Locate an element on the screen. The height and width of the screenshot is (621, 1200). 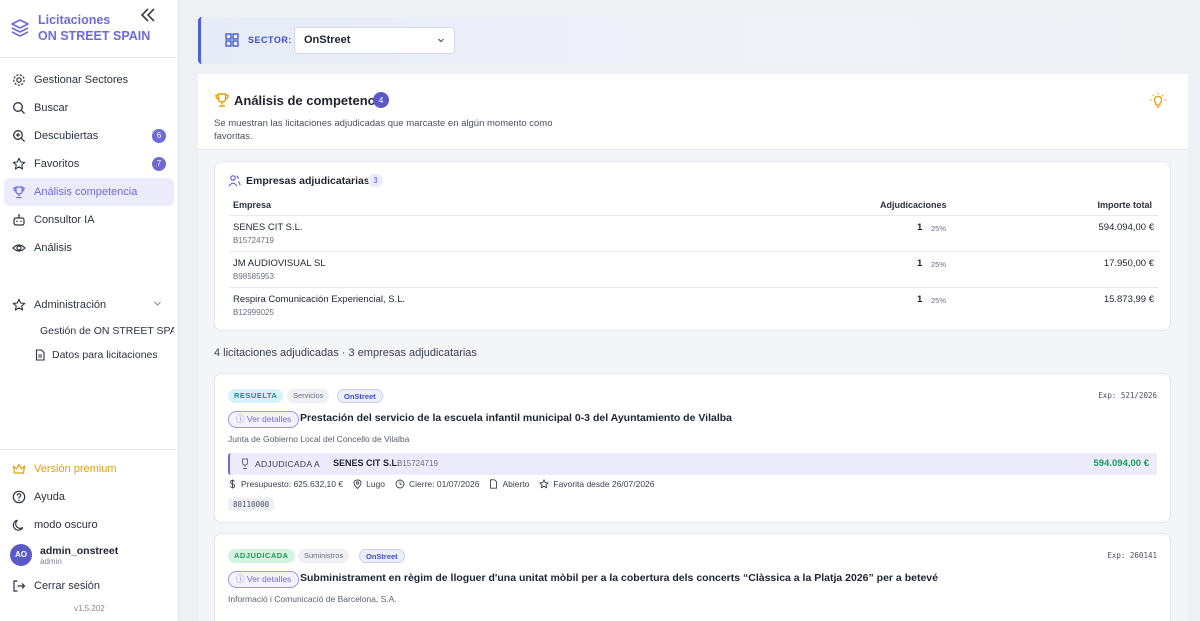
sidebar-item-descubiertas: Descubiertas 6 is located at coordinates (89, 136).